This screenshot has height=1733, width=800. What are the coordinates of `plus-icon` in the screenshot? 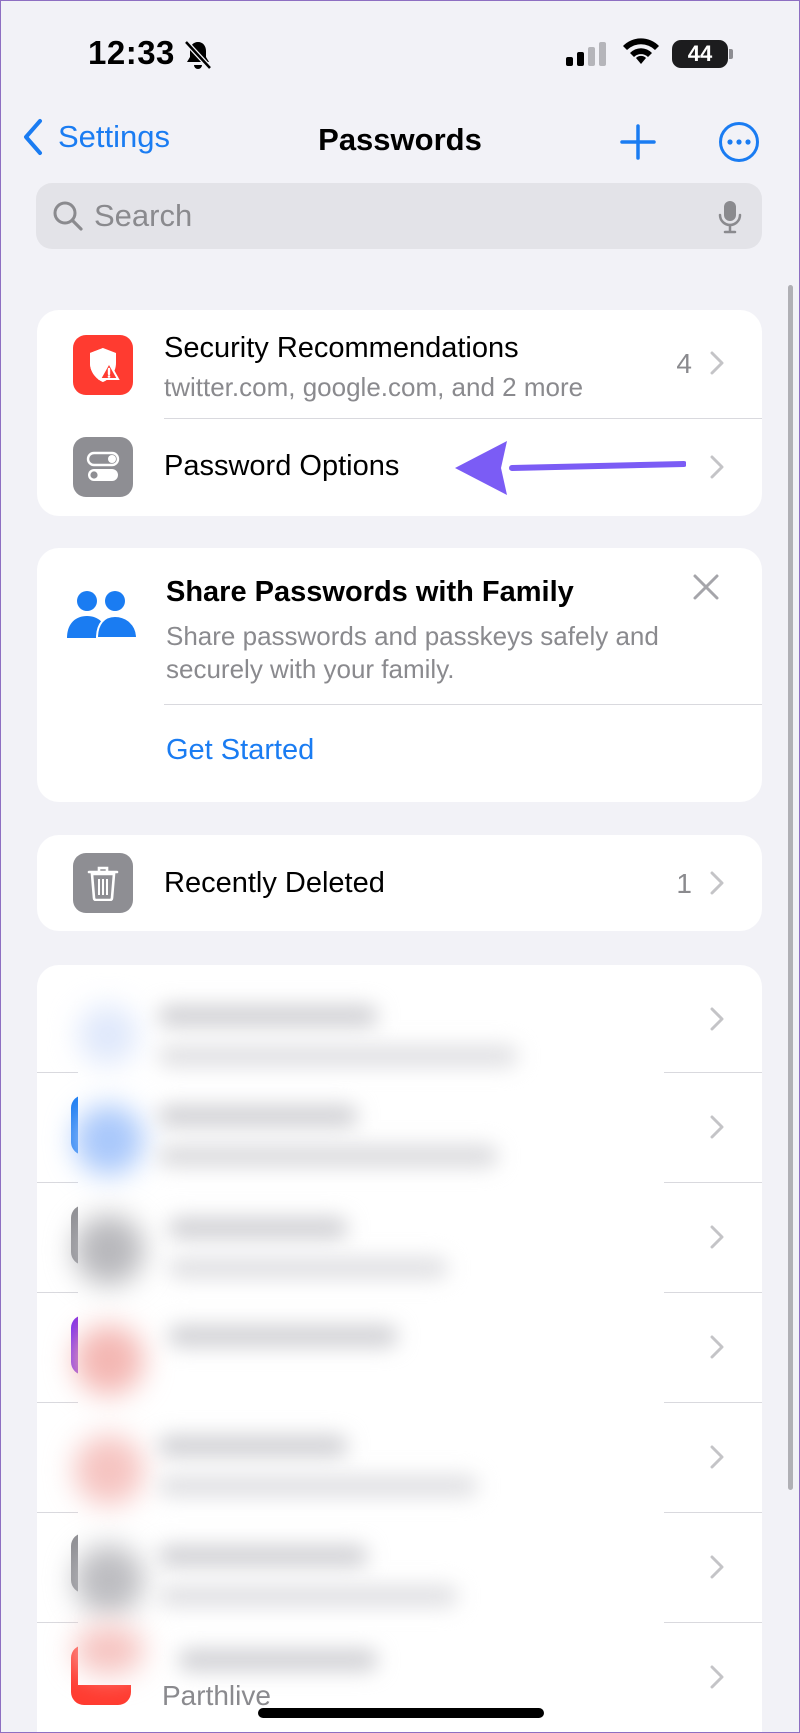 It's located at (638, 142).